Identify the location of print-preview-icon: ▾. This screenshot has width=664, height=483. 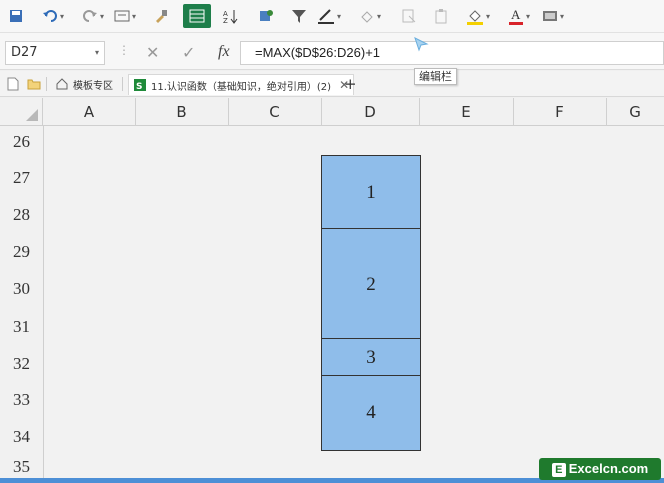
(125, 16).